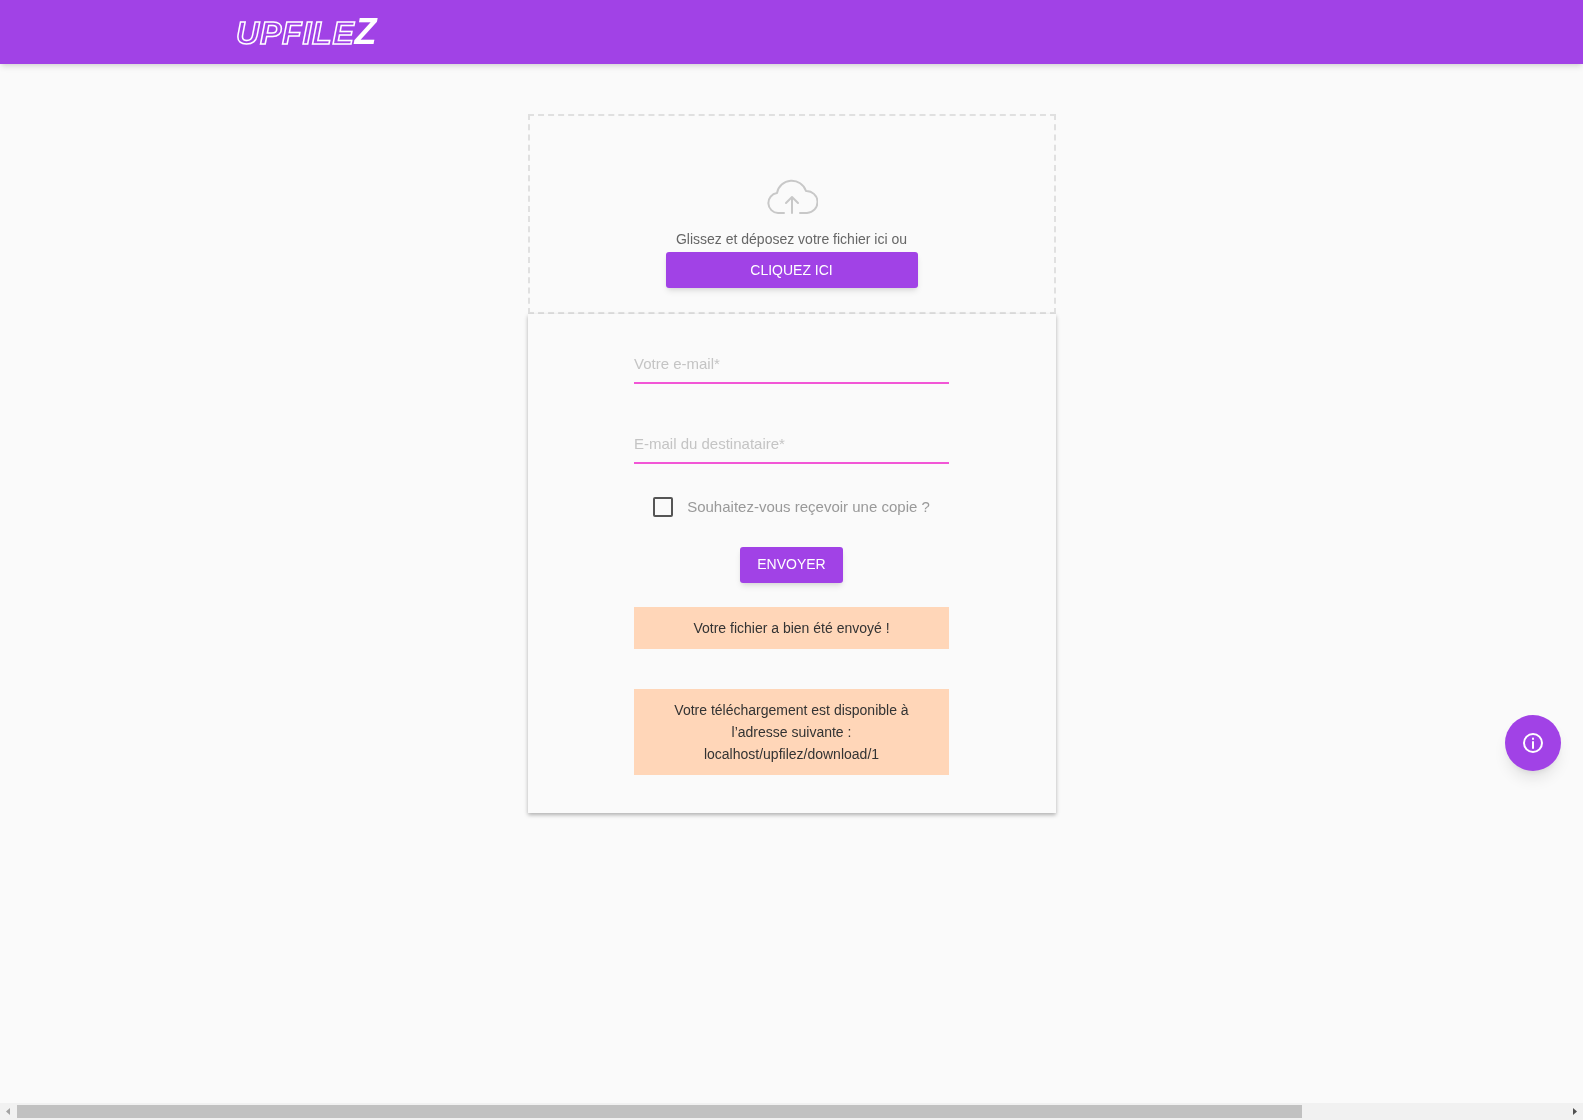  I want to click on info-button, so click(1533, 743).